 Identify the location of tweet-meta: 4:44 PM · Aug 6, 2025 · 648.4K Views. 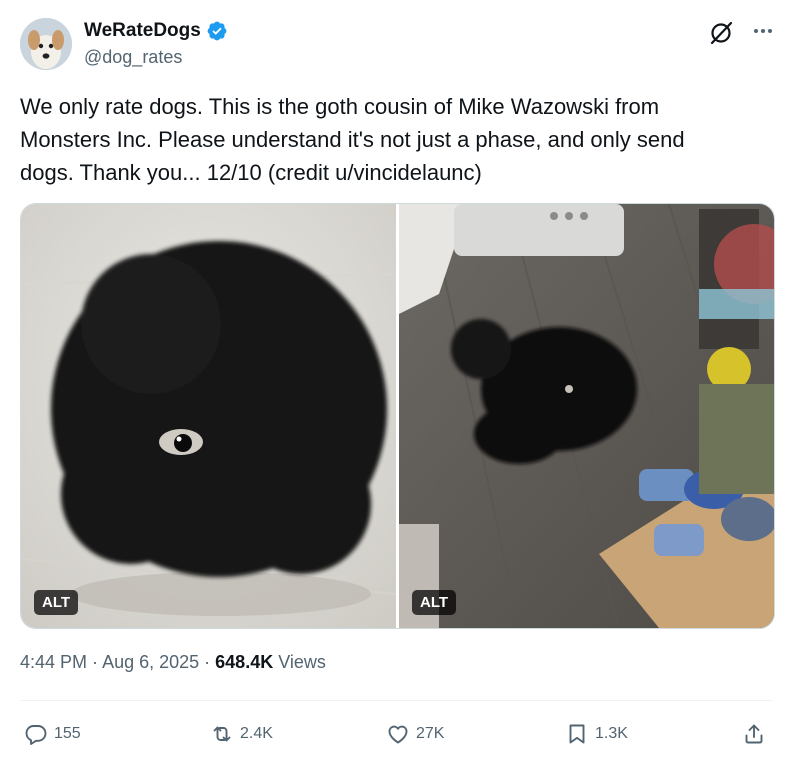
(173, 662).